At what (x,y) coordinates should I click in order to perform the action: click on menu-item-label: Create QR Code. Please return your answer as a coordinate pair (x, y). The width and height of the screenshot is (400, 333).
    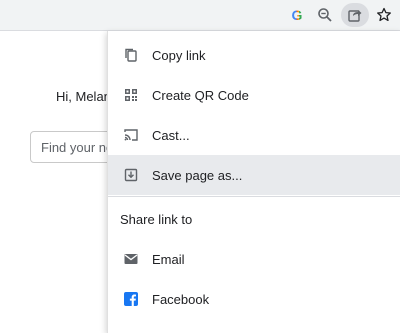
    Looking at the image, I should click on (200, 95).